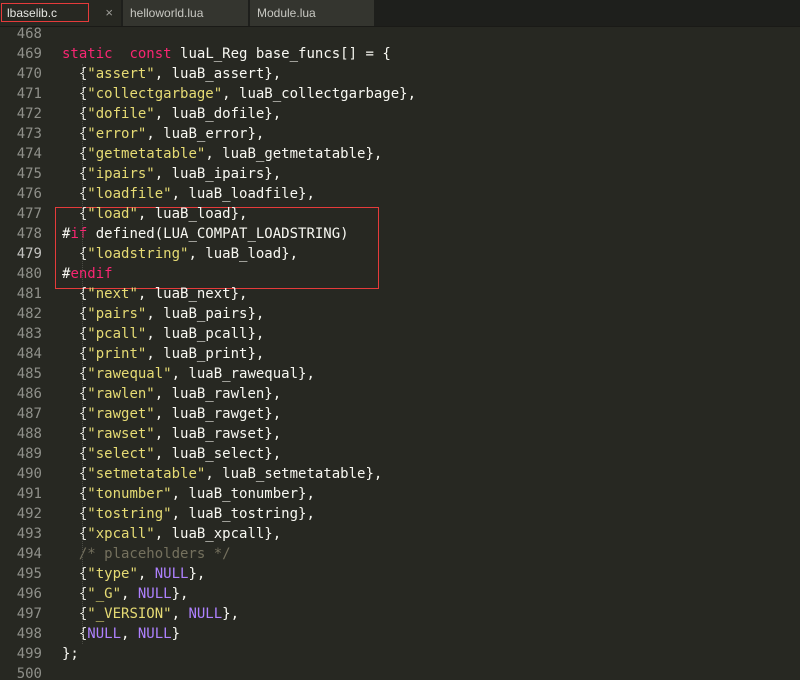 Image resolution: width=800 pixels, height=680 pixels. What do you see at coordinates (400, 434) in the screenshot?
I see `code-line: 488 {"rawset", luaB_rawset},` at bounding box center [400, 434].